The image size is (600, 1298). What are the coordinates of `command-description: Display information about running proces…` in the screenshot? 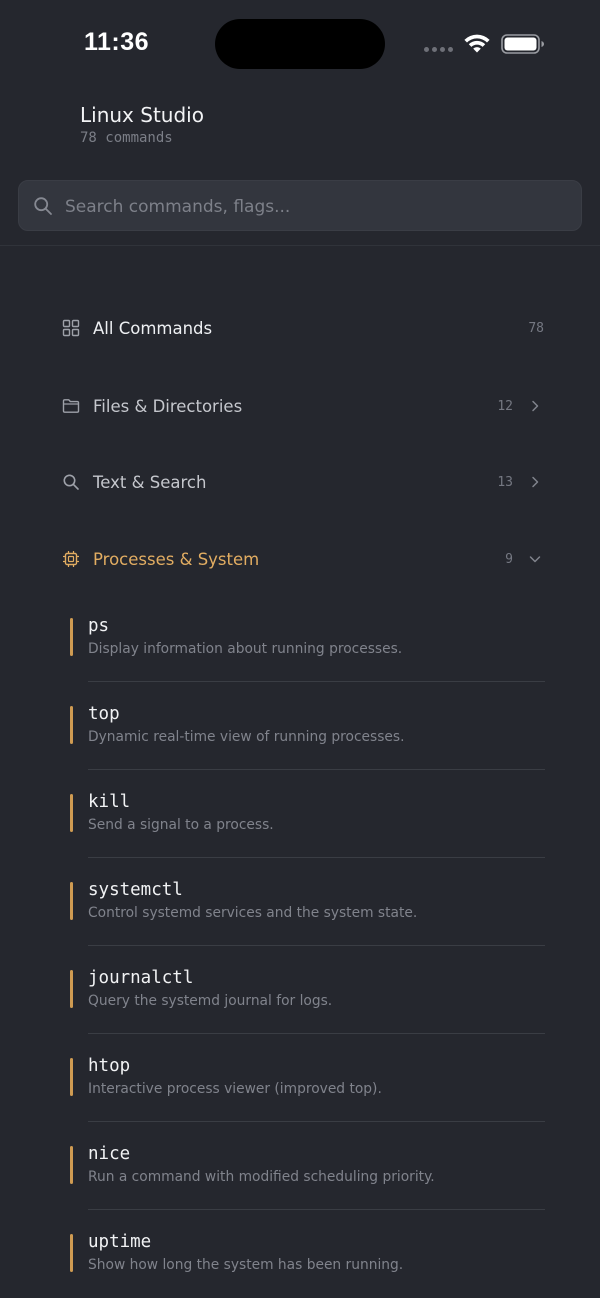 It's located at (245, 649).